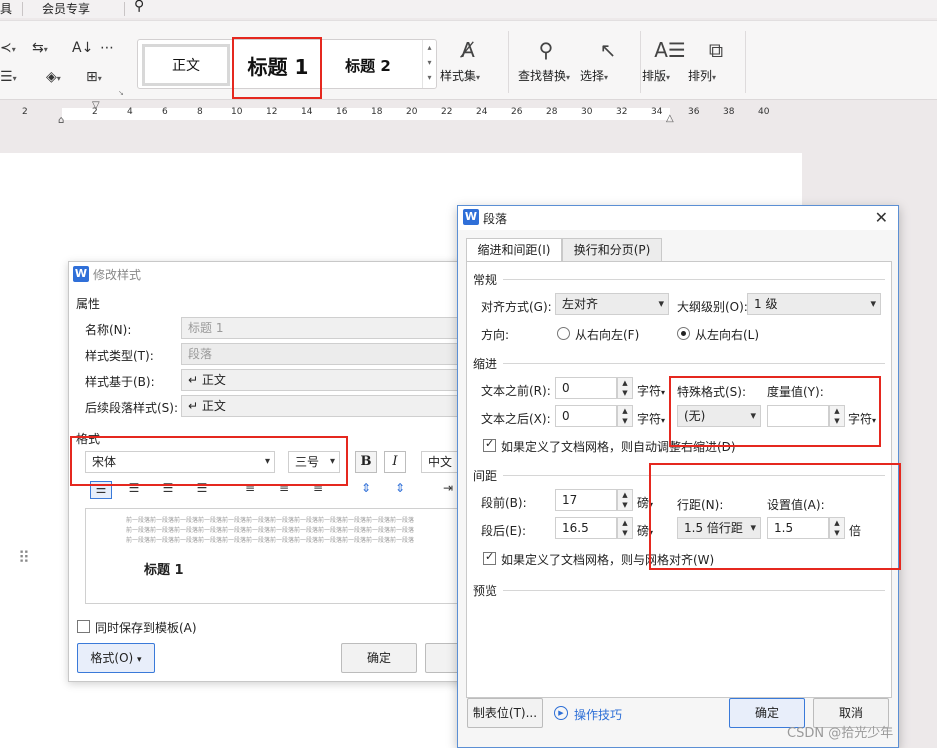 The height and width of the screenshot is (748, 937). Describe the element at coordinates (117, 275) in the screenshot. I see `dialog-title: 修改样式` at that location.